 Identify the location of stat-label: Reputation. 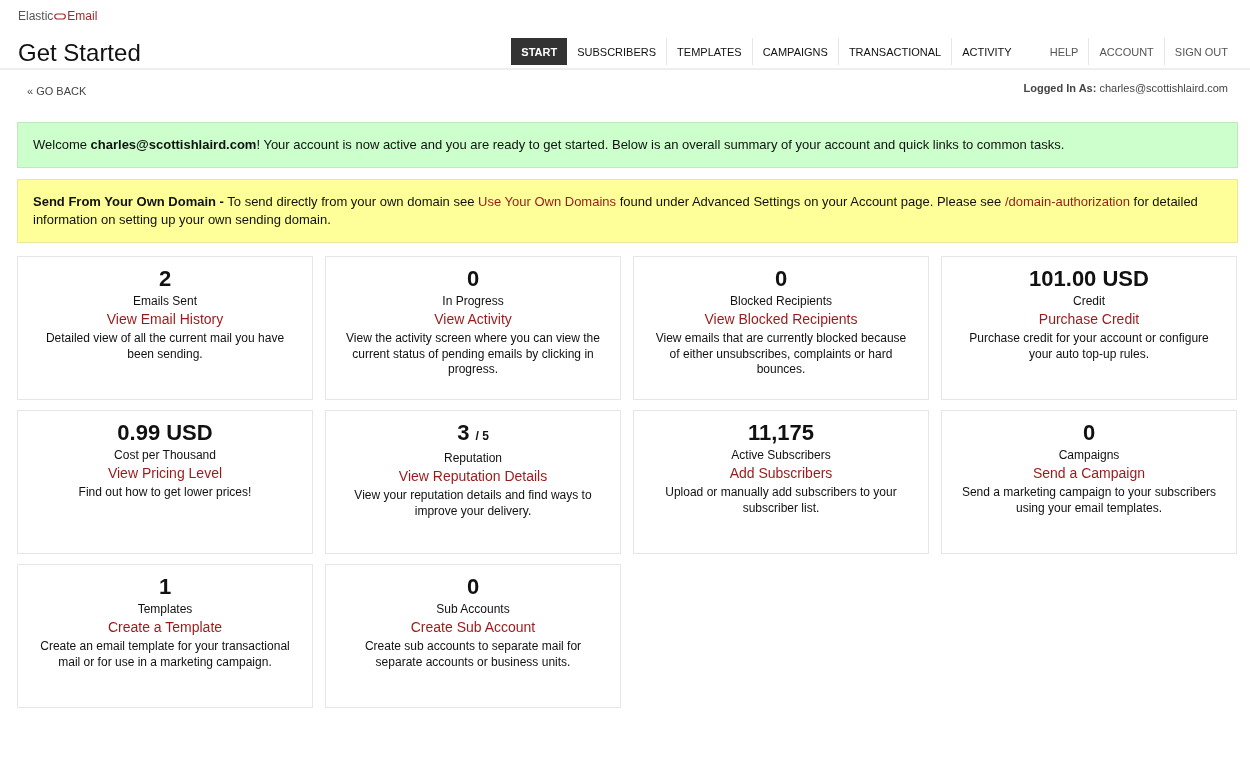
(472, 458).